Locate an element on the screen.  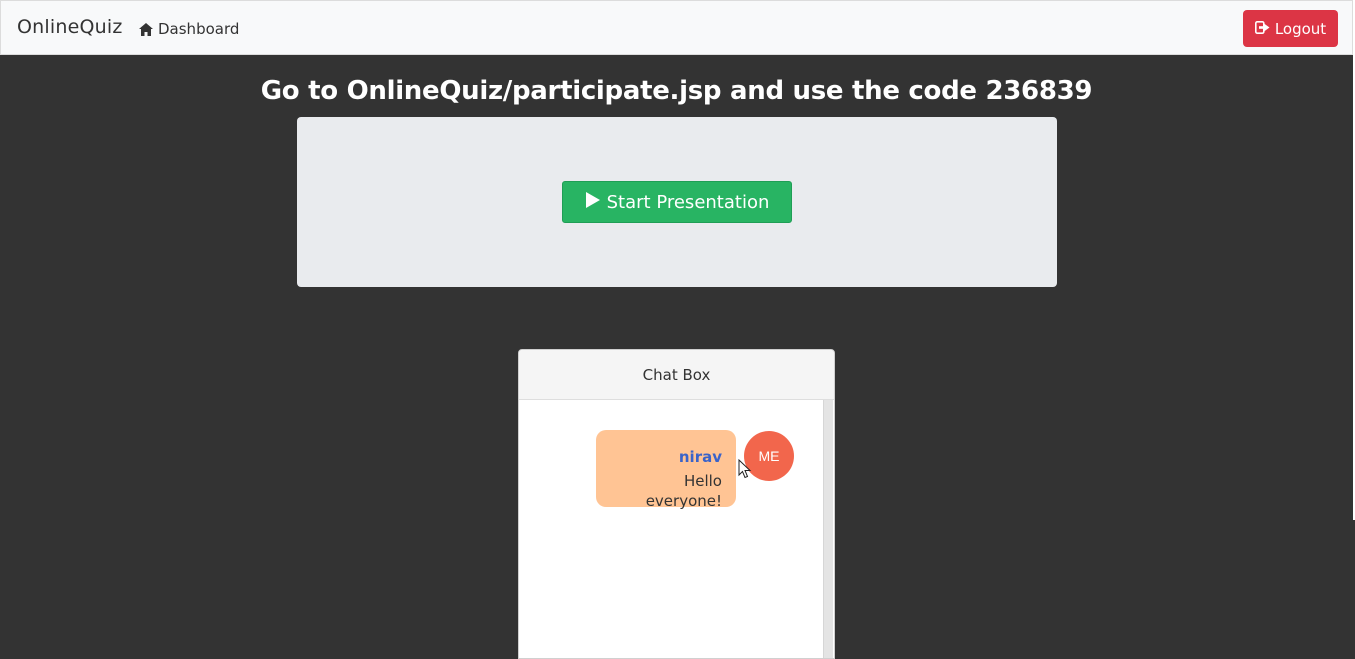
chat-message-list: nirav Hello everyone! ME is located at coordinates (676, 529).